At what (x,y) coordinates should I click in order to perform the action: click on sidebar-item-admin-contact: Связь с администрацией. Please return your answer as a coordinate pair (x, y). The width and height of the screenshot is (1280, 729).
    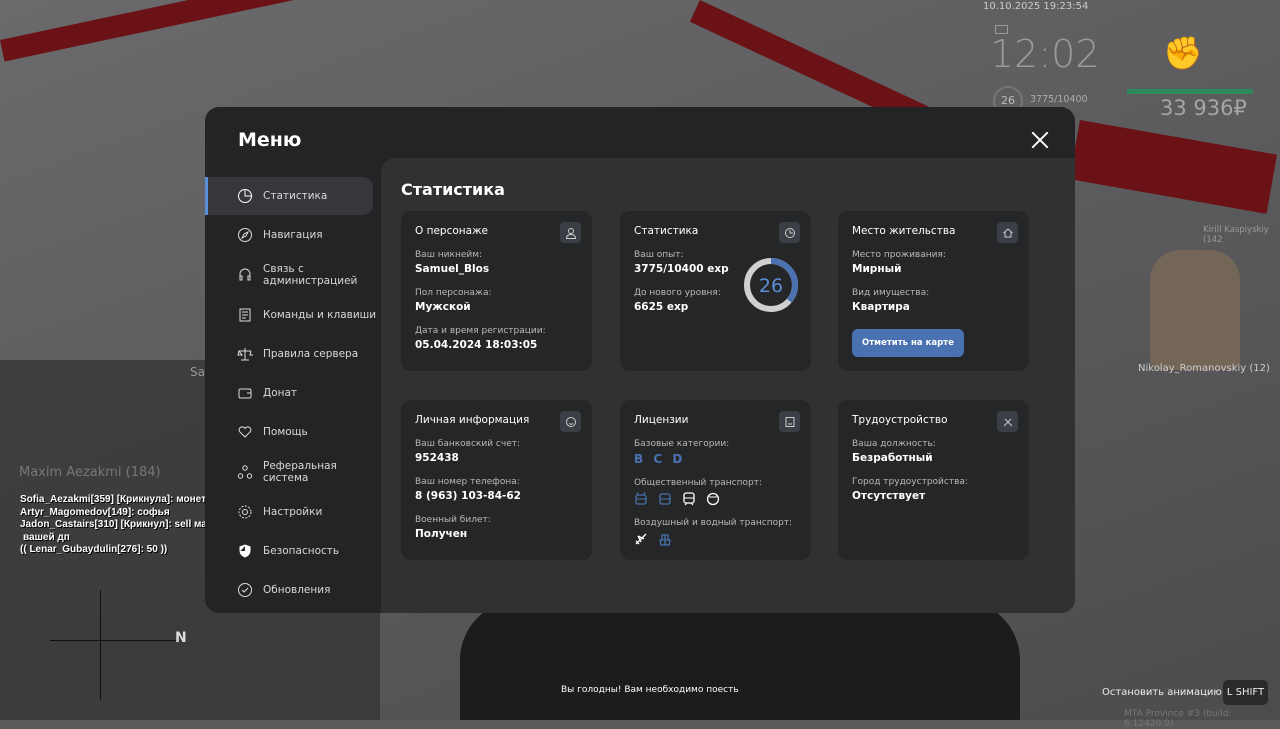
    Looking at the image, I should click on (293, 275).